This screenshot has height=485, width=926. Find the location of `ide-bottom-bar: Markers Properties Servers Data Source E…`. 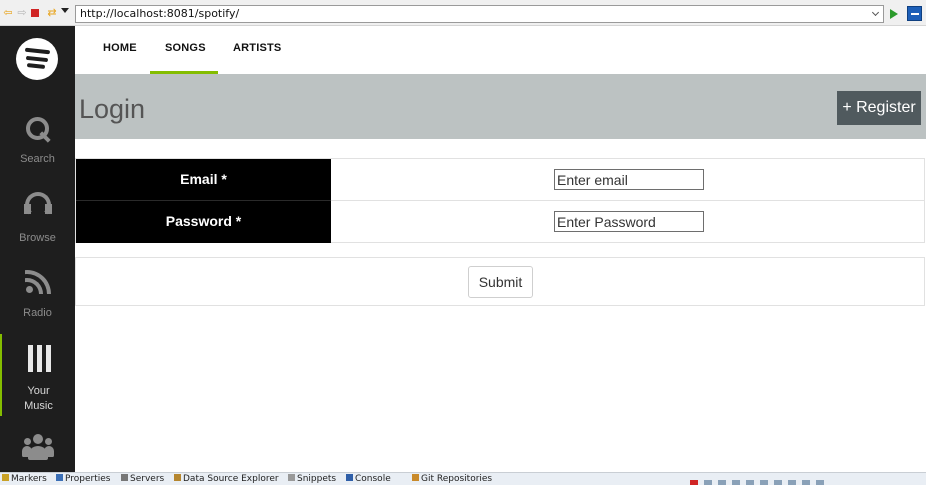

ide-bottom-bar: Markers Properties Servers Data Source E… is located at coordinates (463, 478).